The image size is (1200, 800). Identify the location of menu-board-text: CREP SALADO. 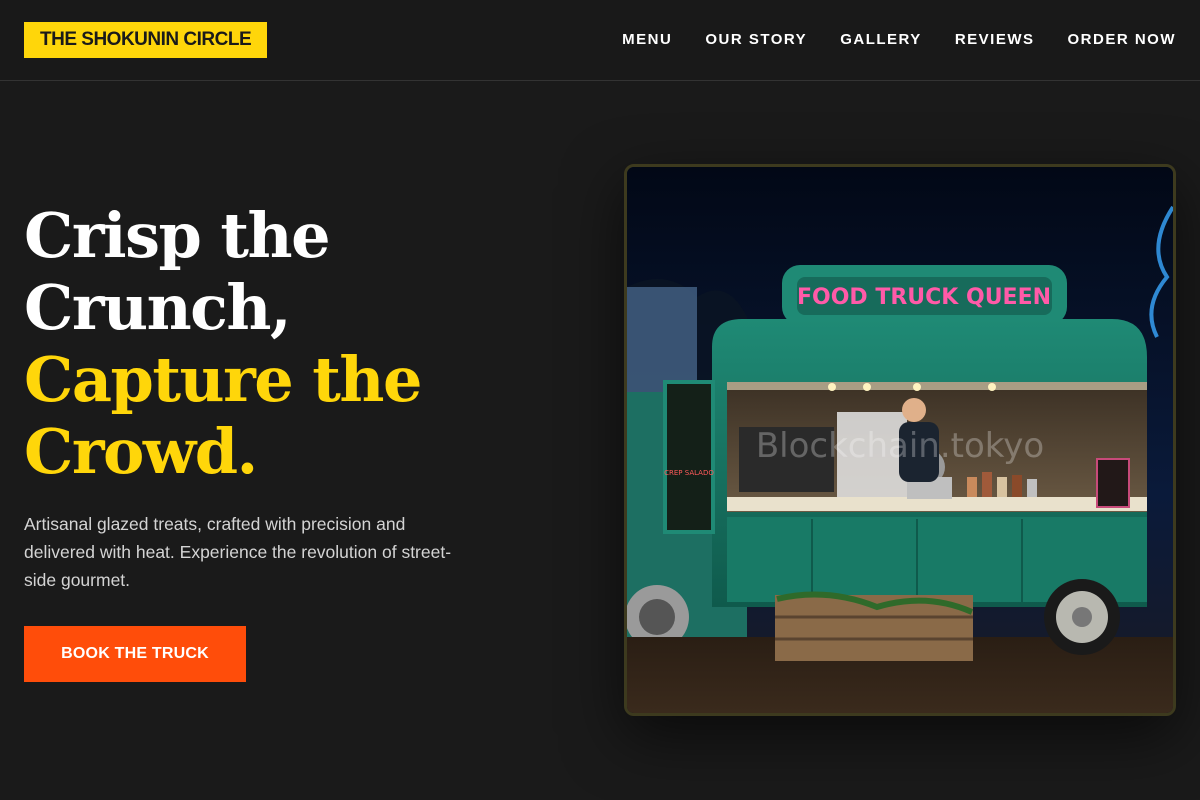
(689, 473).